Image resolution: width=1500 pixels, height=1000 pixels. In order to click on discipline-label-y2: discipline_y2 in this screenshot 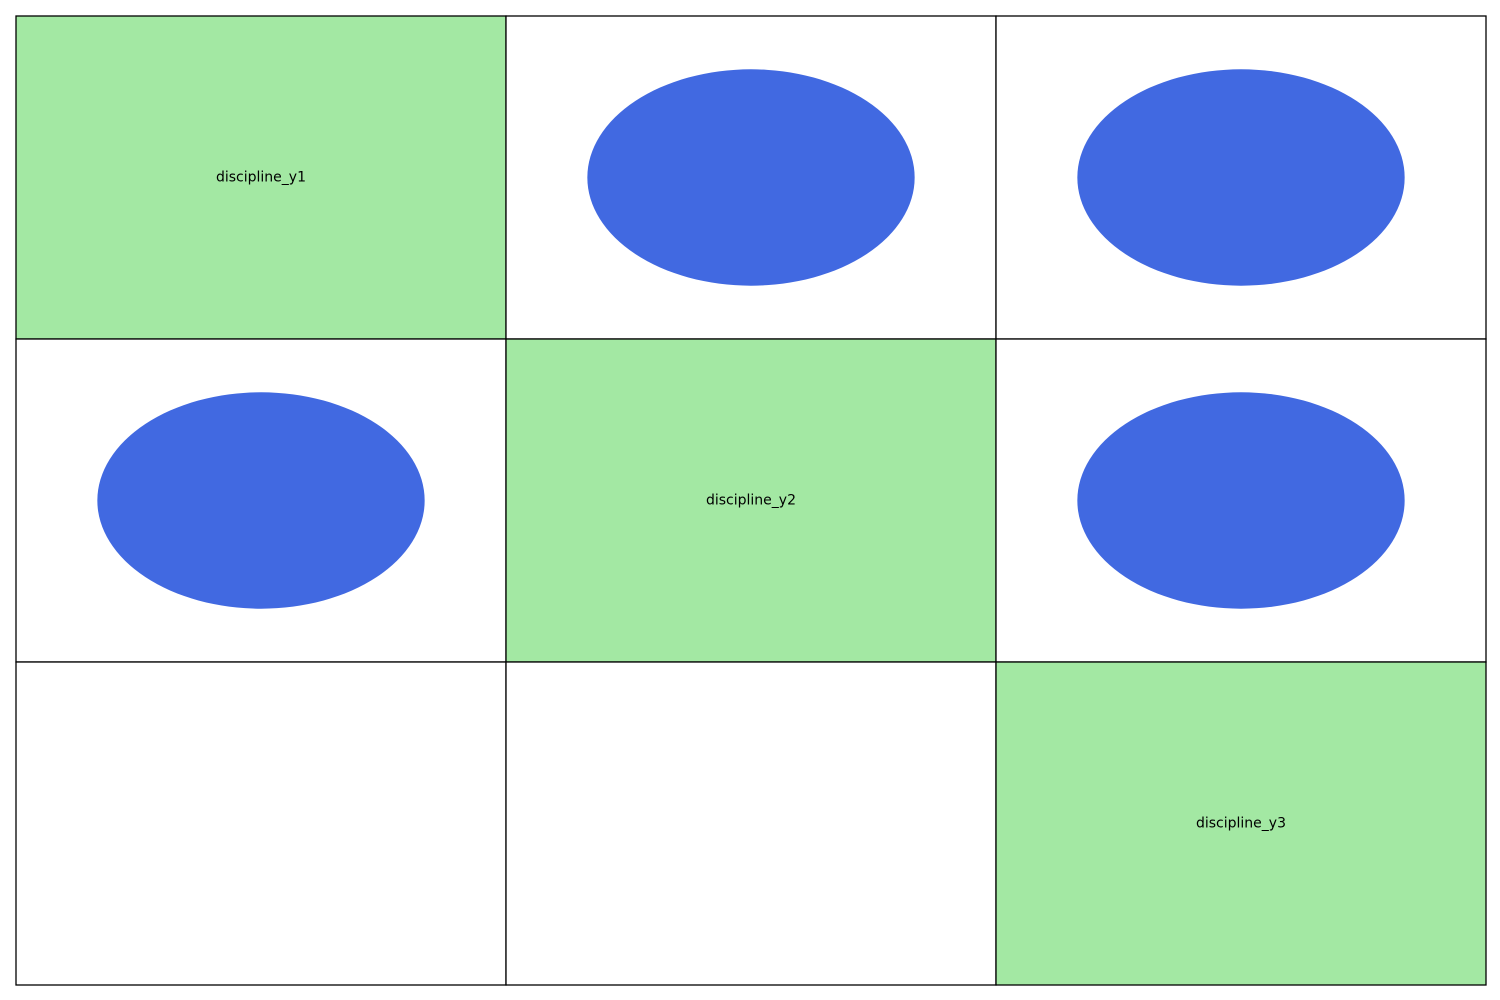, I will do `click(751, 501)`.